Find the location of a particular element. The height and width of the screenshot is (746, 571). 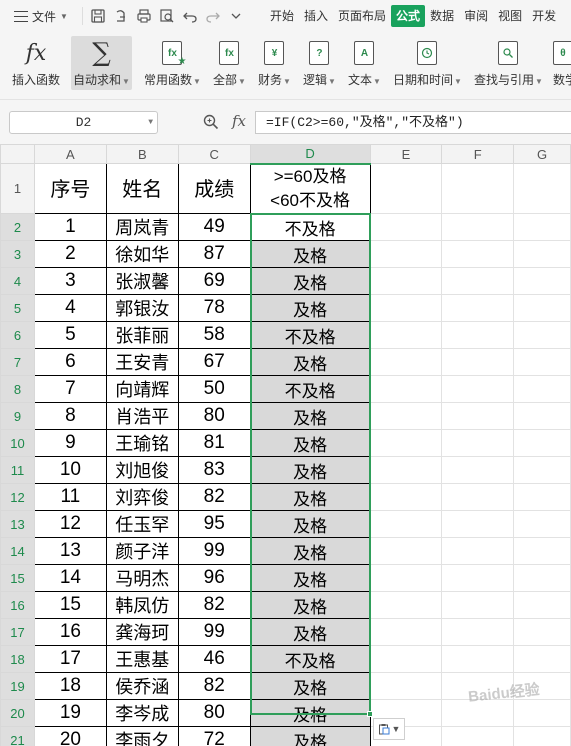

column-header: E is located at coordinates (406, 154).